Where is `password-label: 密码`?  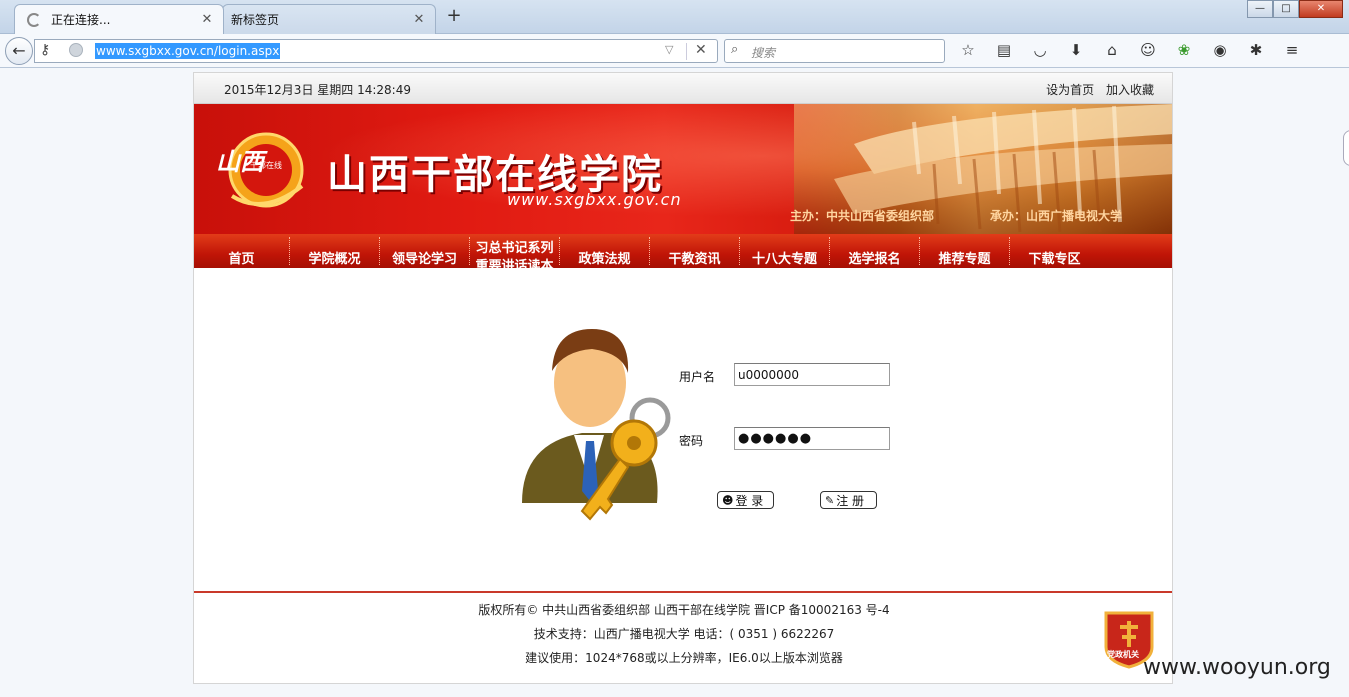 password-label: 密码 is located at coordinates (691, 441).